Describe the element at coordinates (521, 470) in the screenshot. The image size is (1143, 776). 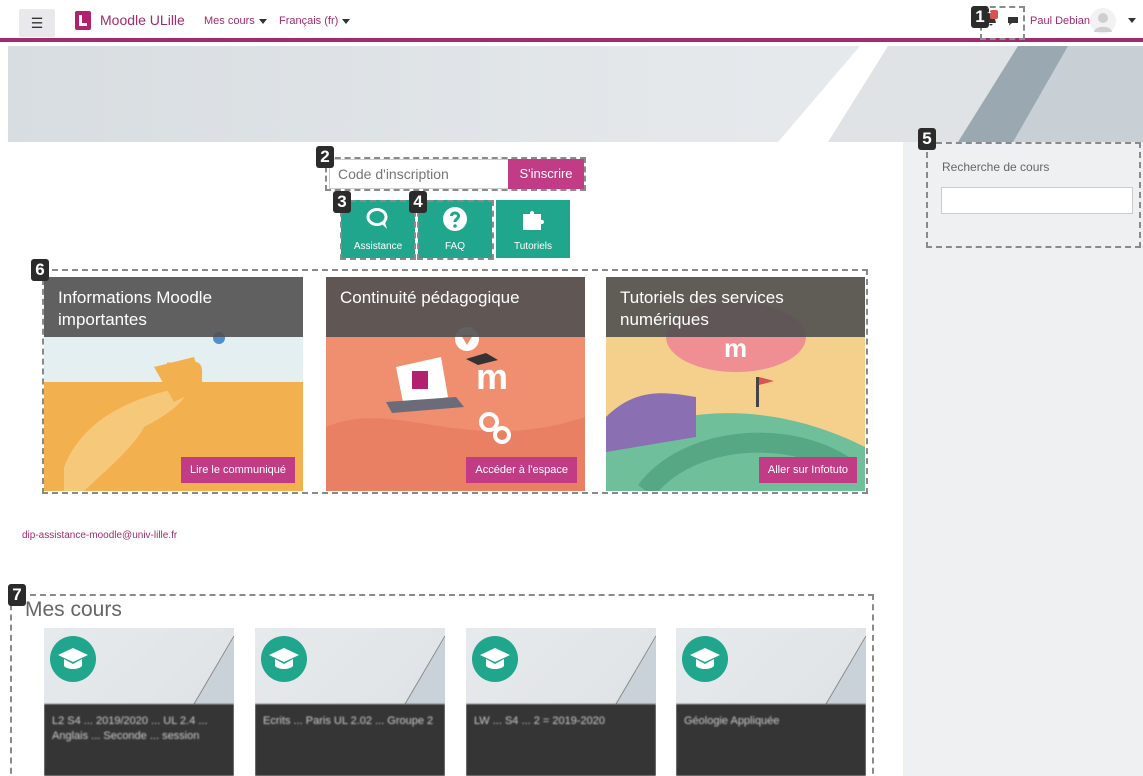
I see `access-space-button: Accéder à l'espace` at that location.